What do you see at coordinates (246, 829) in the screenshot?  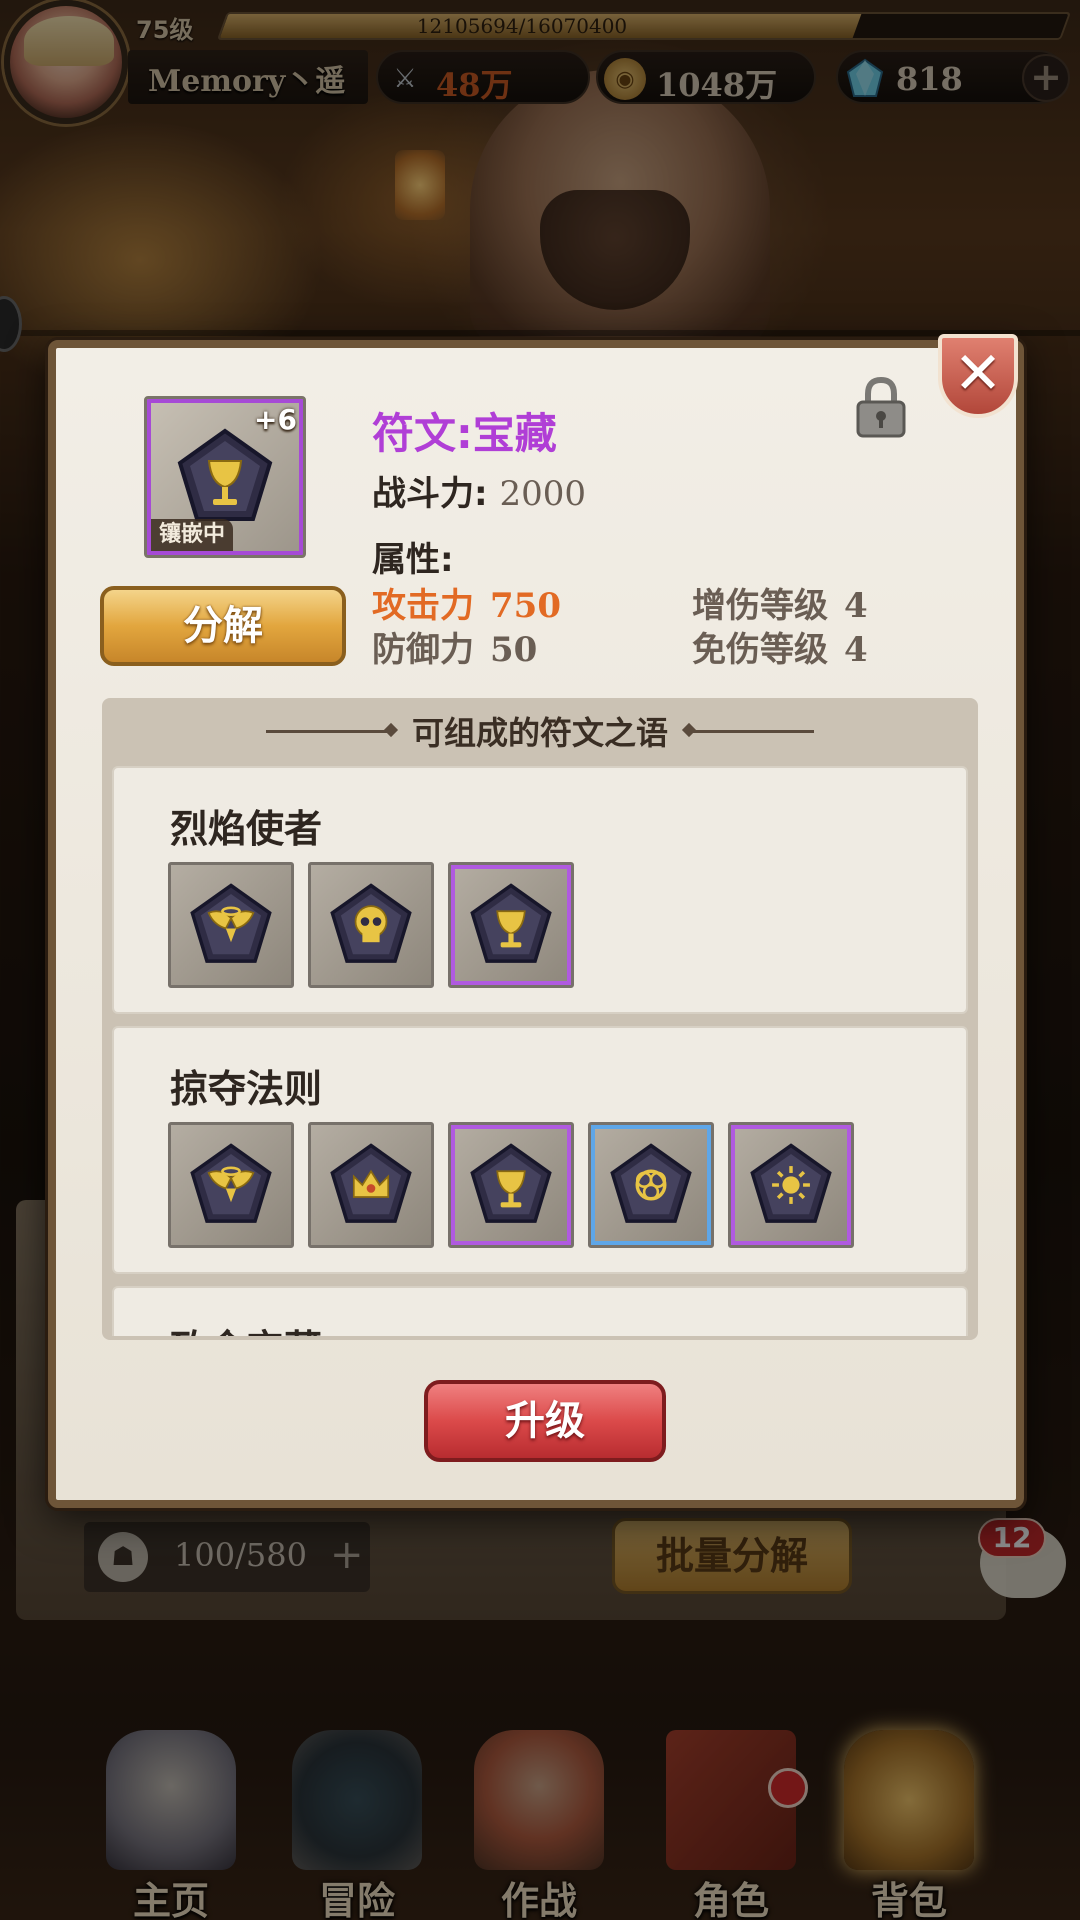 I see `runeword-name: 烈焰使者` at bounding box center [246, 829].